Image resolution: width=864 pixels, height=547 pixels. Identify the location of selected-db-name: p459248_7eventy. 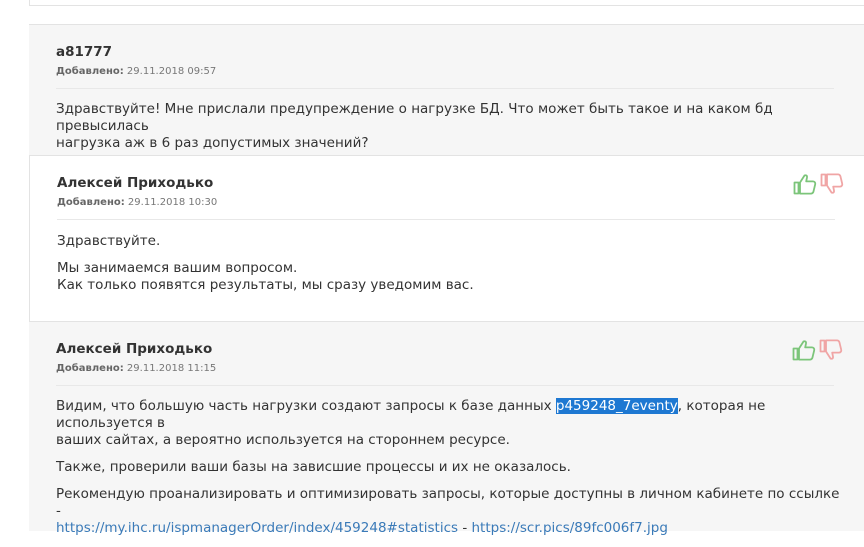
(616, 406).